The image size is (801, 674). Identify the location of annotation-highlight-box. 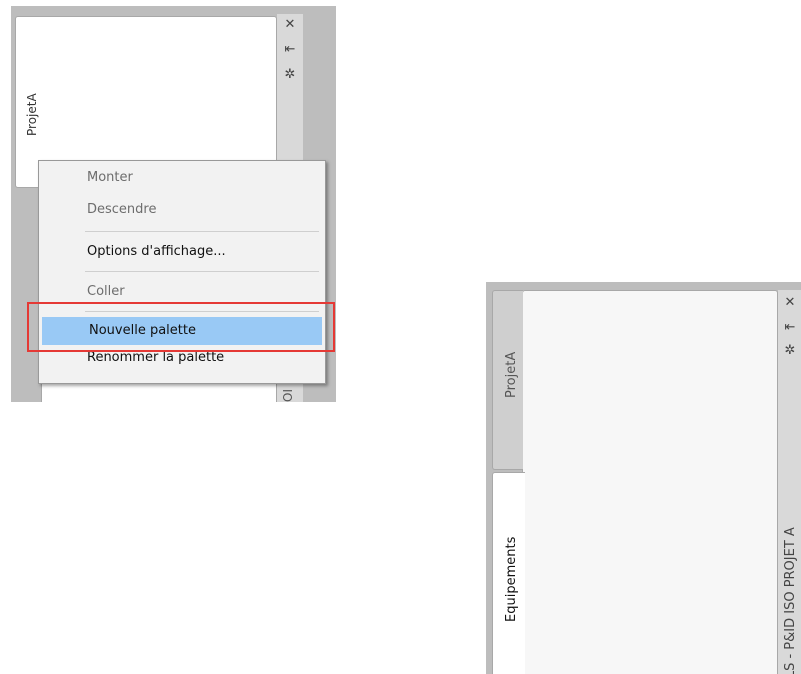
(181, 327).